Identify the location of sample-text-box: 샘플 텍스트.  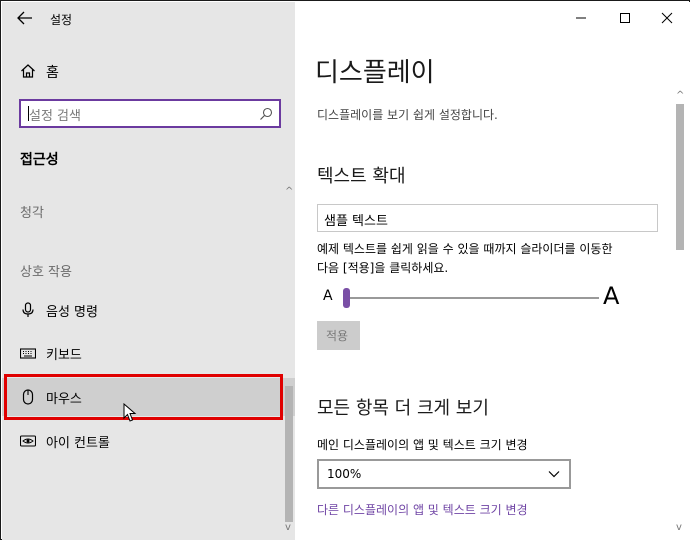
(487, 218).